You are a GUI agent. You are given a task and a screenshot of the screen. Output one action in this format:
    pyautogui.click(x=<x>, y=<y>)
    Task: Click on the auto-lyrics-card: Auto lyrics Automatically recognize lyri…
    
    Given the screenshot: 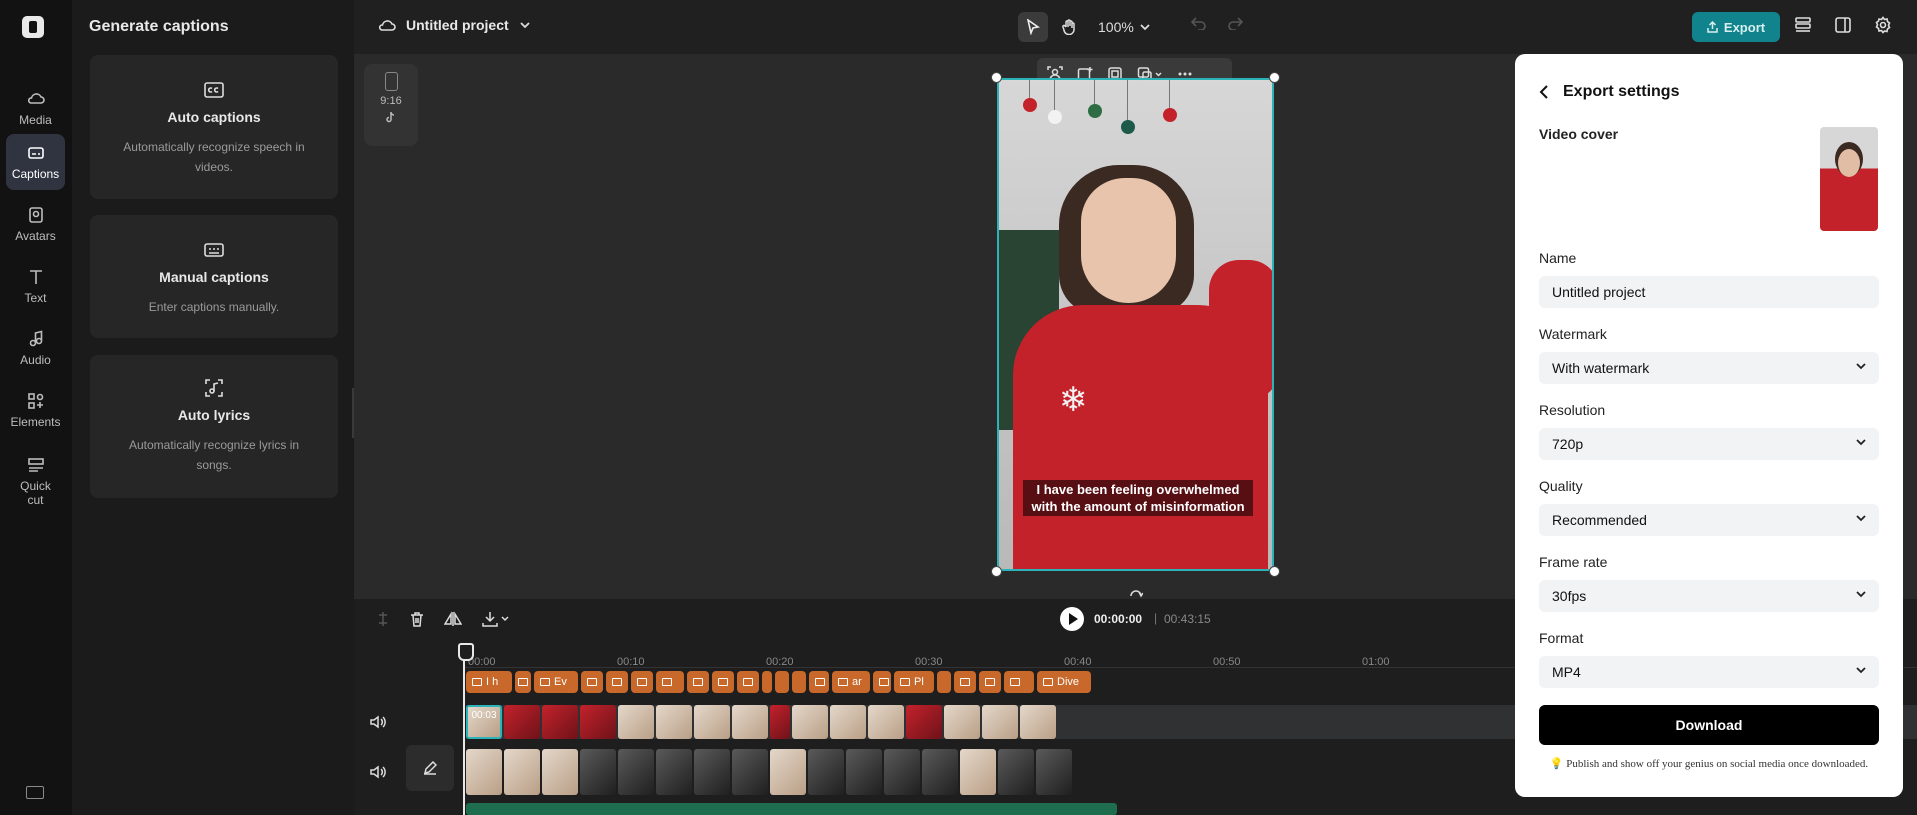 What is the action you would take?
    pyautogui.click(x=214, y=426)
    